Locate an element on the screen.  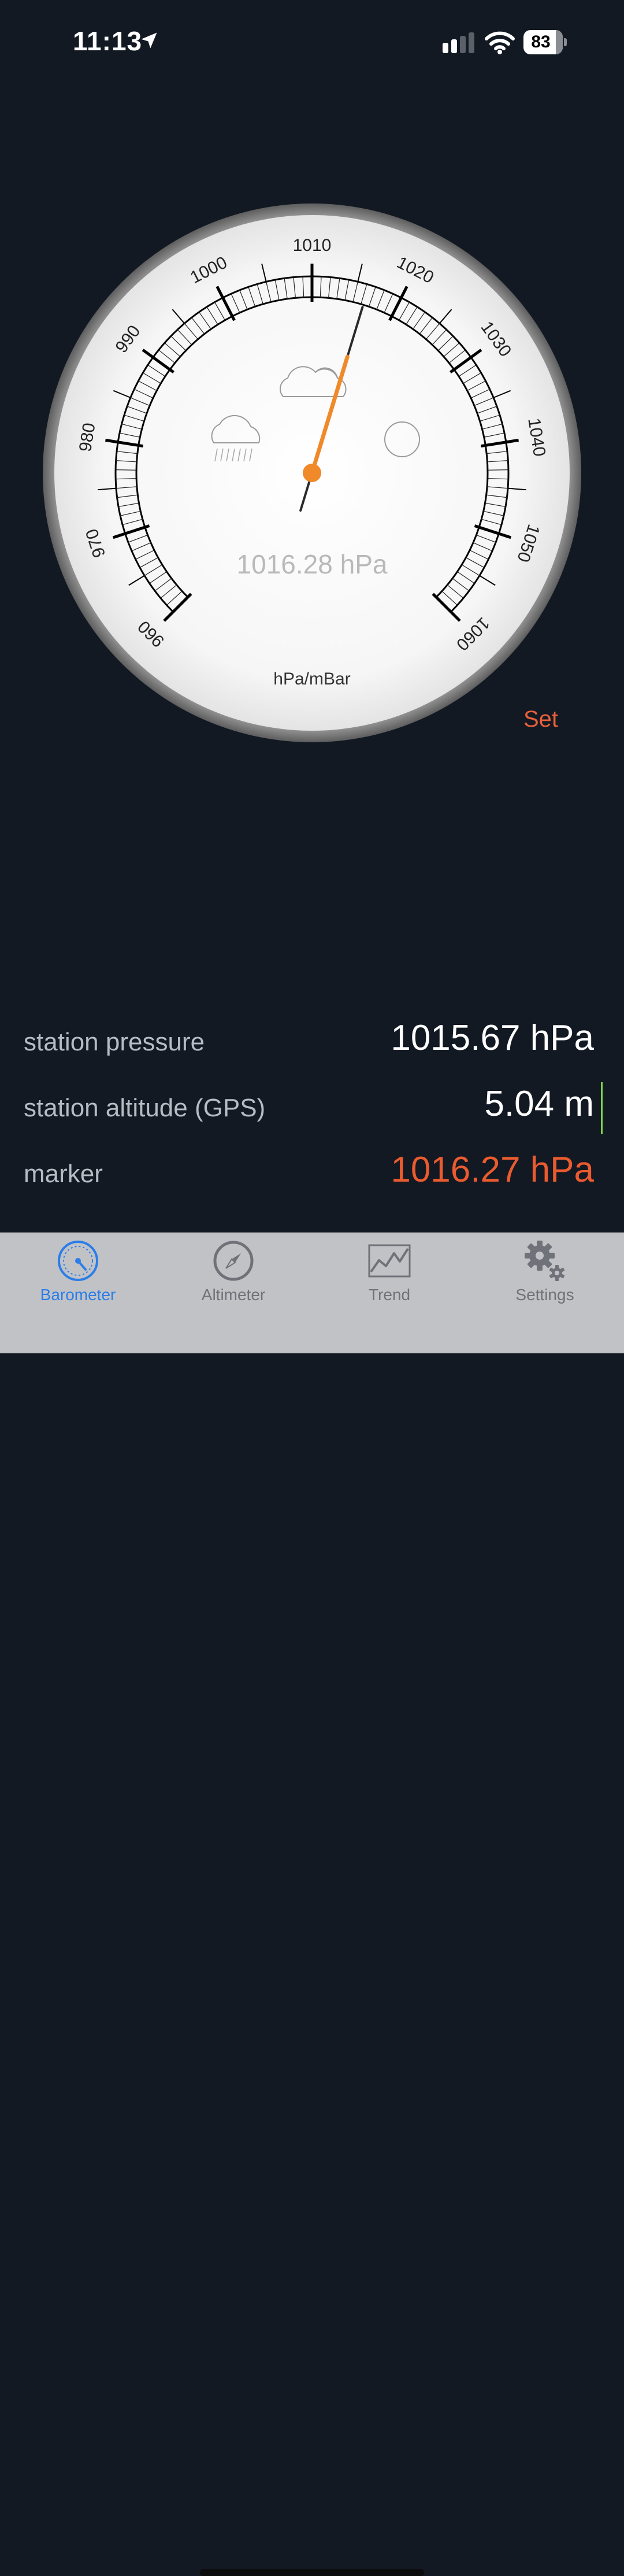
station-pressure-value: 1015.67 hPa is located at coordinates (492, 1038).